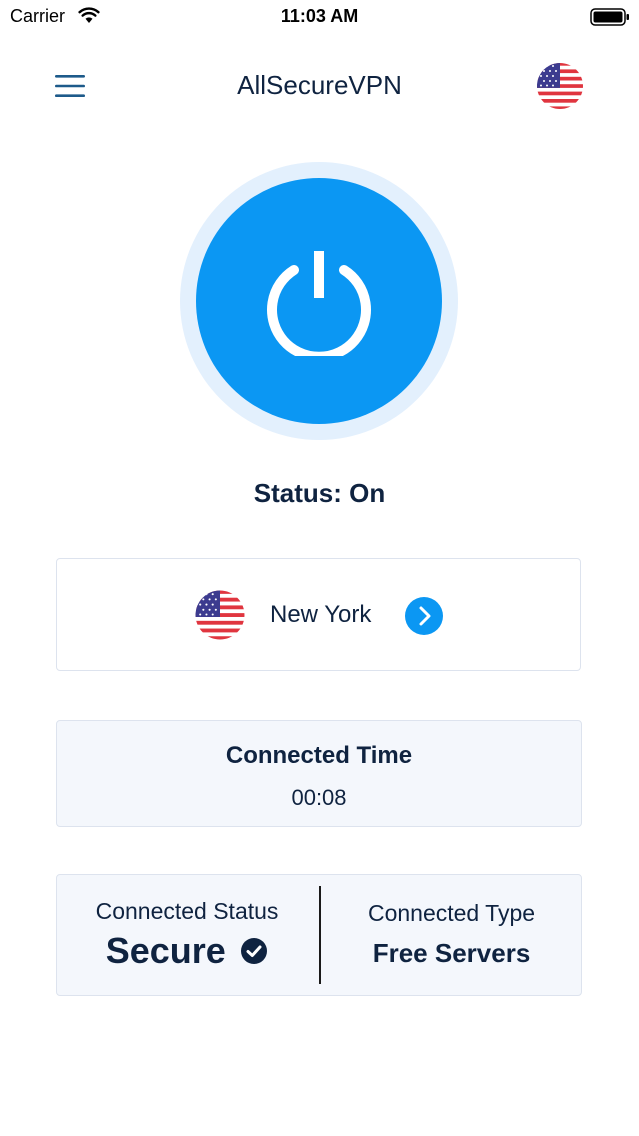 The height and width of the screenshot is (1136, 639). What do you see at coordinates (319, 493) in the screenshot?
I see `connection-status-text: Status: On` at bounding box center [319, 493].